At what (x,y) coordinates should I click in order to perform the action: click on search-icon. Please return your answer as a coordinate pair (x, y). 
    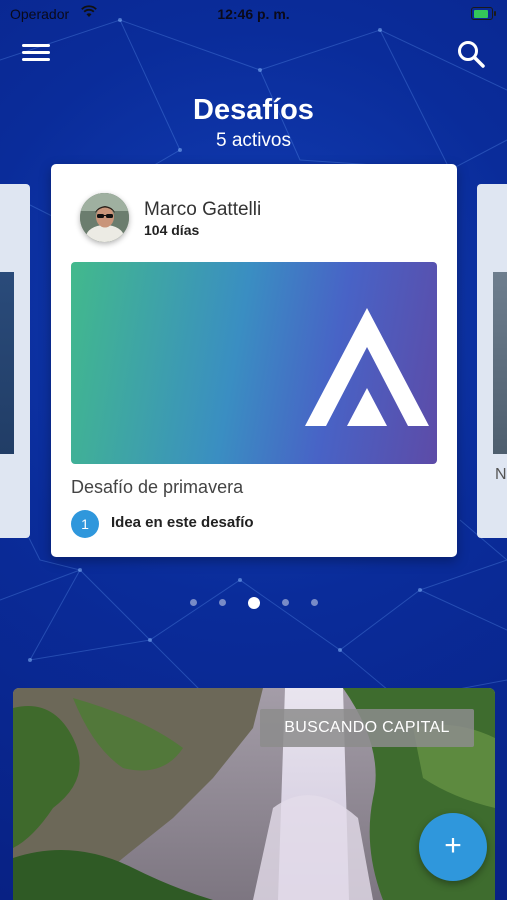
    Looking at the image, I should click on (471, 54).